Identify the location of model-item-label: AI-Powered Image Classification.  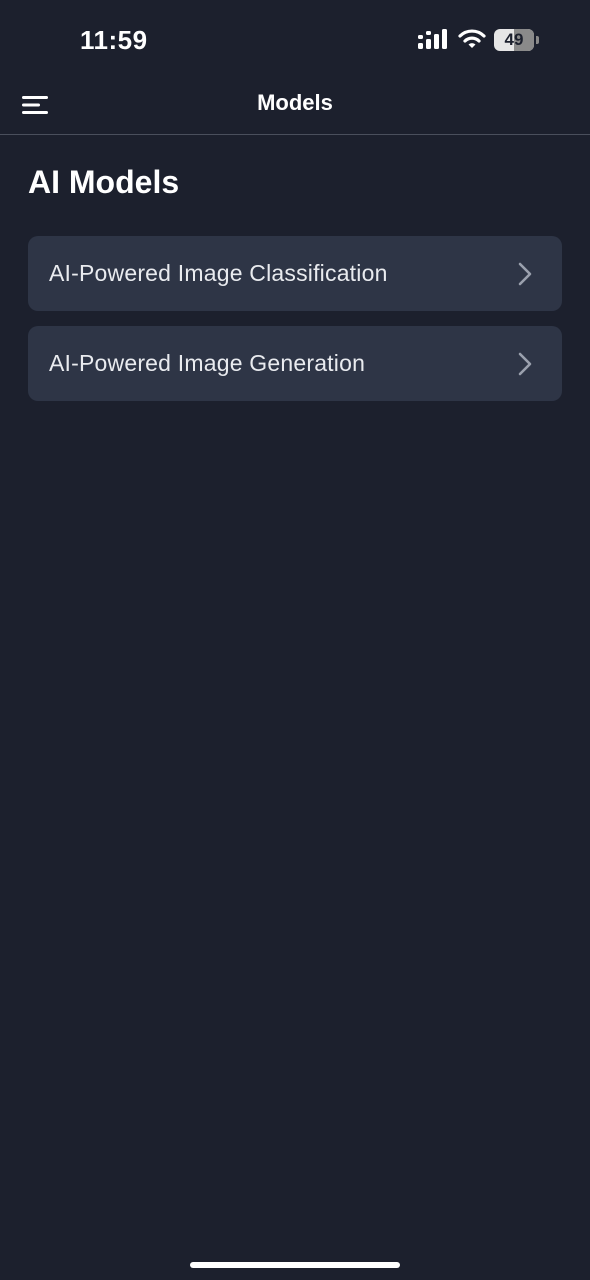
(218, 273).